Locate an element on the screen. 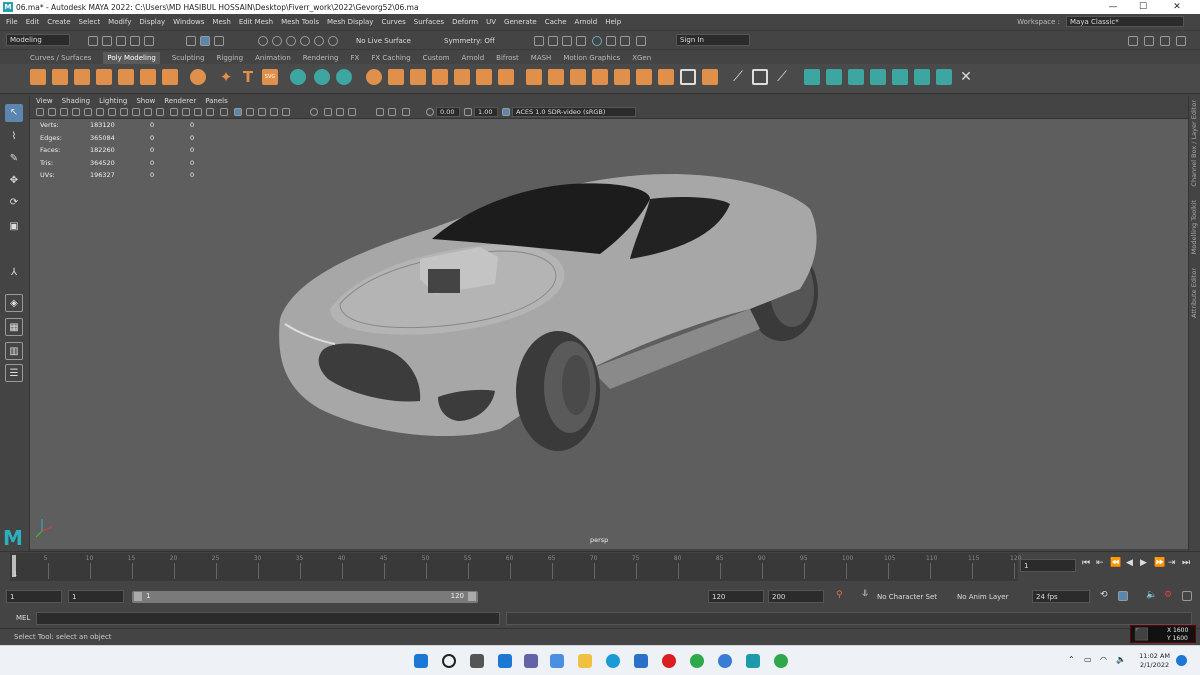 The width and height of the screenshot is (1200, 675). tab-rendering: Rendering is located at coordinates (321, 58).